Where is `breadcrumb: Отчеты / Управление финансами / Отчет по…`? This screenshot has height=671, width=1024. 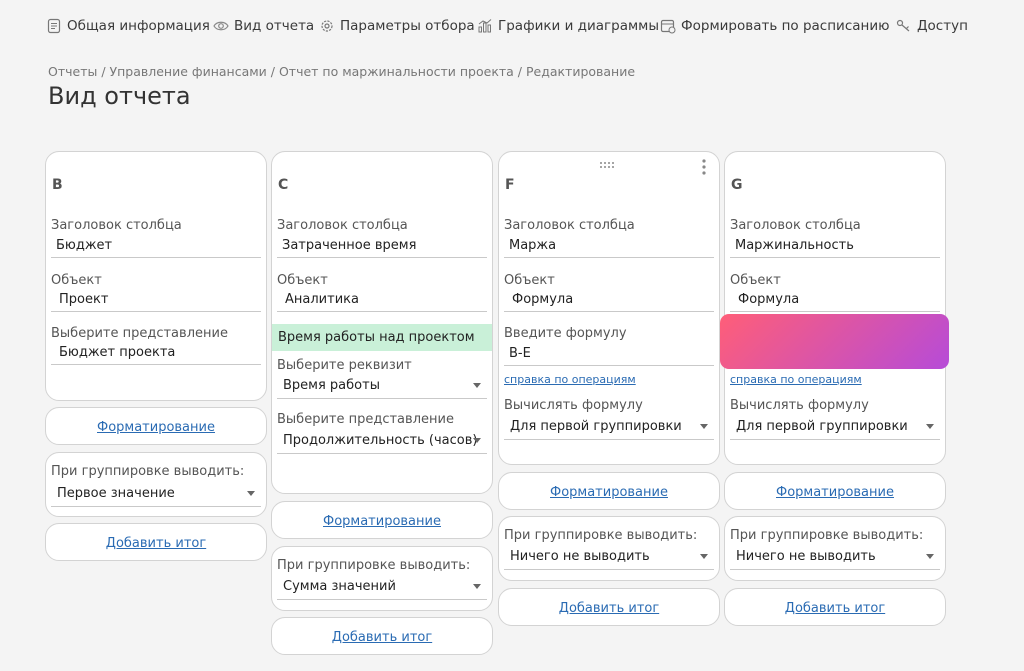
breadcrumb: Отчеты / Управление финансами / Отчет по… is located at coordinates (341, 71).